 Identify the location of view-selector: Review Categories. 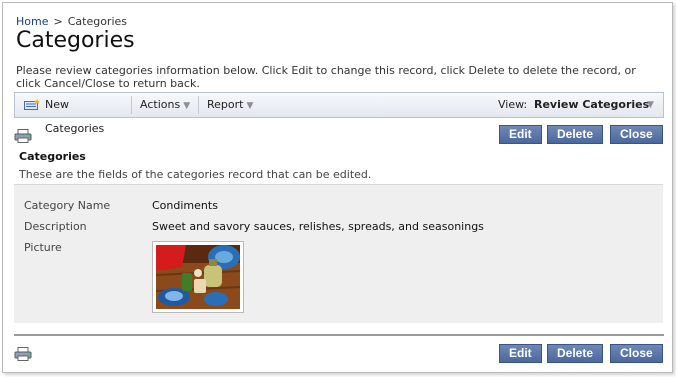
(591, 105).